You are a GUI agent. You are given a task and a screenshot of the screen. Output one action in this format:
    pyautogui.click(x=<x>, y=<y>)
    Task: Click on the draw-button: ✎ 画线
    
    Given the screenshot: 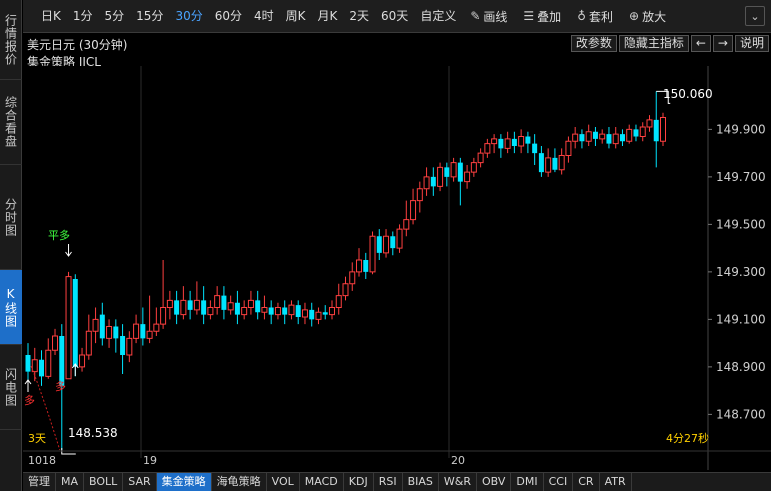 What is the action you would take?
    pyautogui.click(x=488, y=16)
    